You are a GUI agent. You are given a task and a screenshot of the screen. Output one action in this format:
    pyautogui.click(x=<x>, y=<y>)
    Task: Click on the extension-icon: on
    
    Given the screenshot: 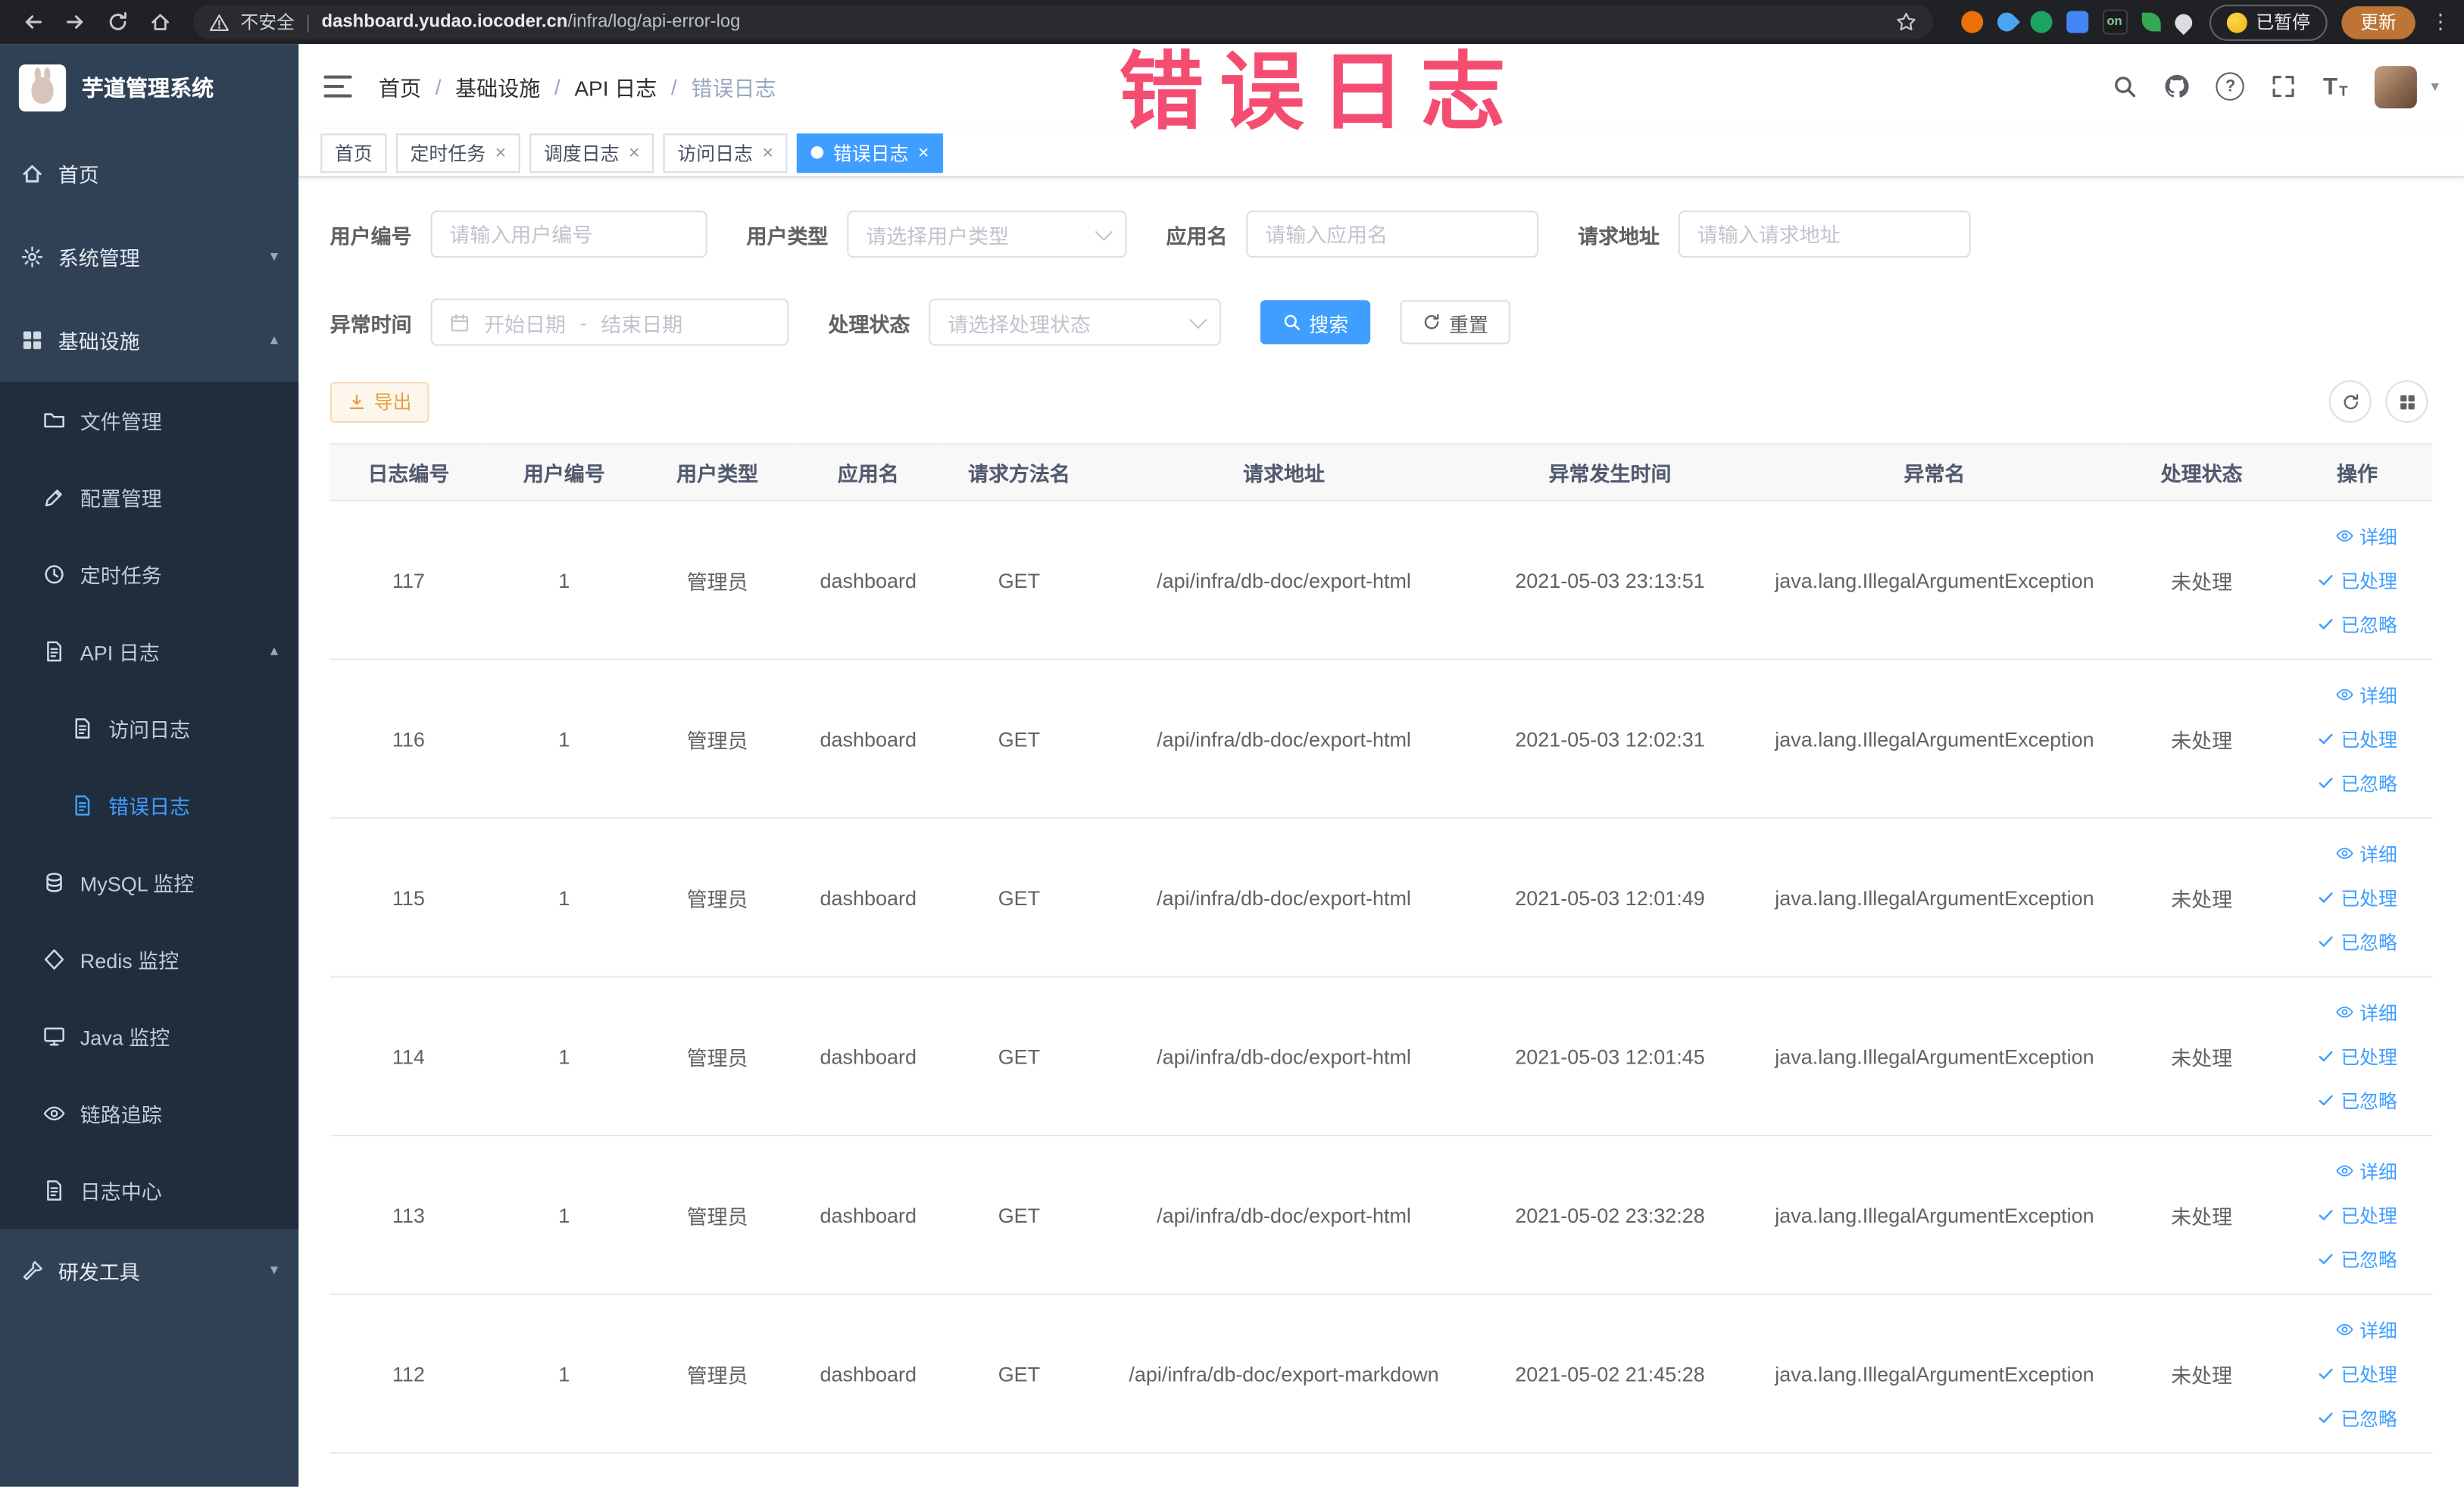 What is the action you would take?
    pyautogui.click(x=2114, y=22)
    